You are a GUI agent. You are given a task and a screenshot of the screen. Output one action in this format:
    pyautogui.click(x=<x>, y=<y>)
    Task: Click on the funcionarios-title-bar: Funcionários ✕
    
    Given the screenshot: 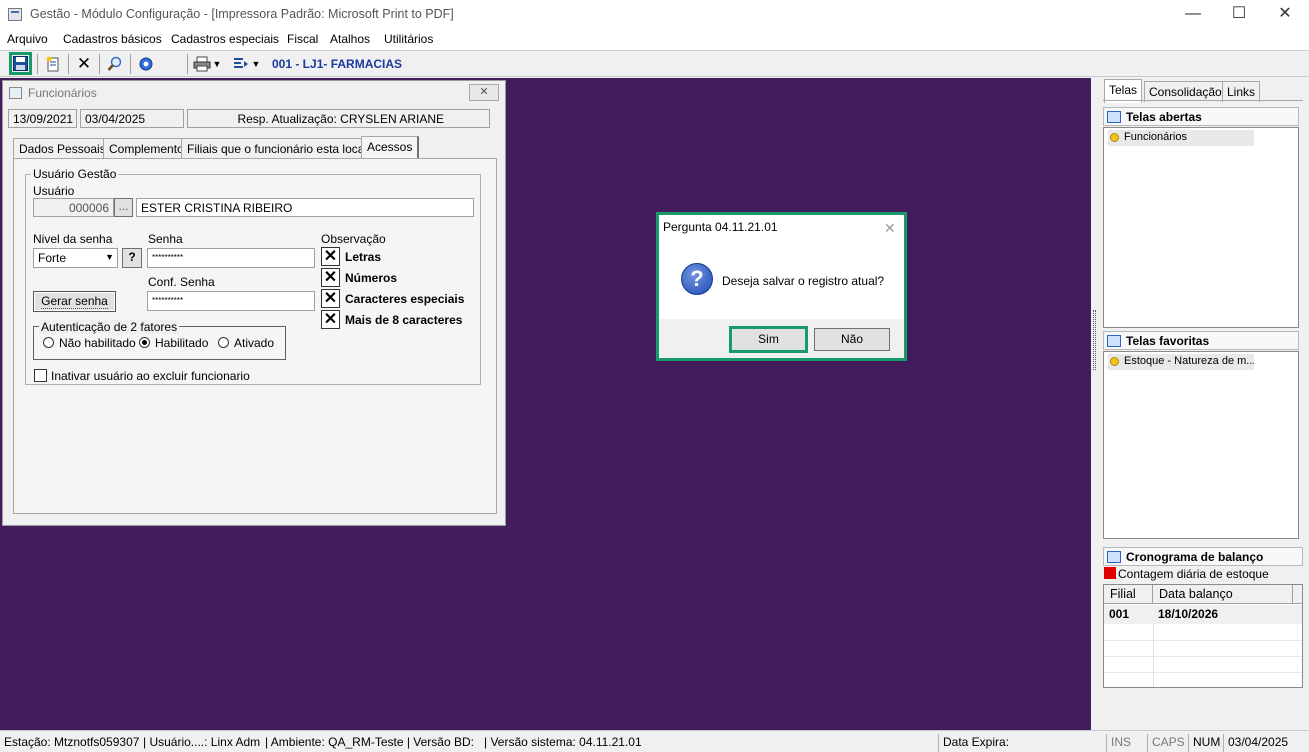 What is the action you would take?
    pyautogui.click(x=254, y=93)
    